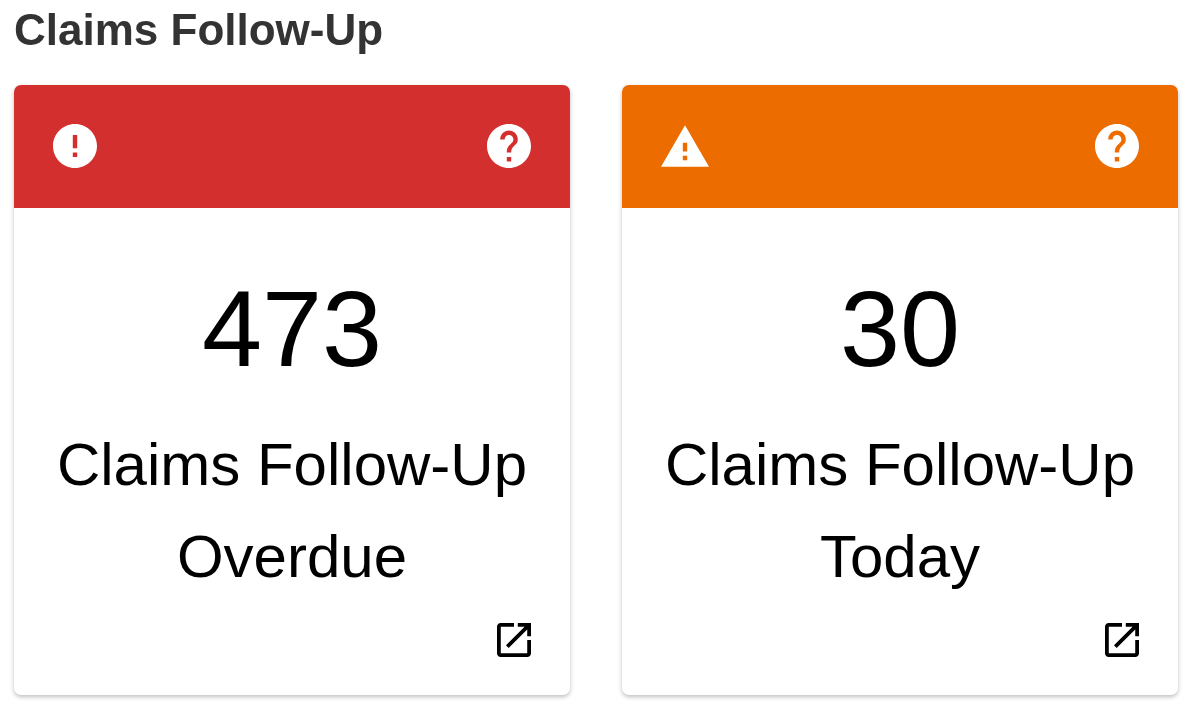 The height and width of the screenshot is (704, 1188). I want to click on warning-icon, so click(685, 146).